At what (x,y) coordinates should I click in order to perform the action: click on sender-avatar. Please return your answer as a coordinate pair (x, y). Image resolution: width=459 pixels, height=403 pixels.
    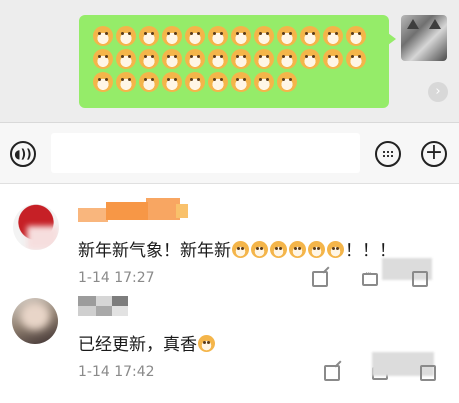
    Looking at the image, I should click on (424, 38).